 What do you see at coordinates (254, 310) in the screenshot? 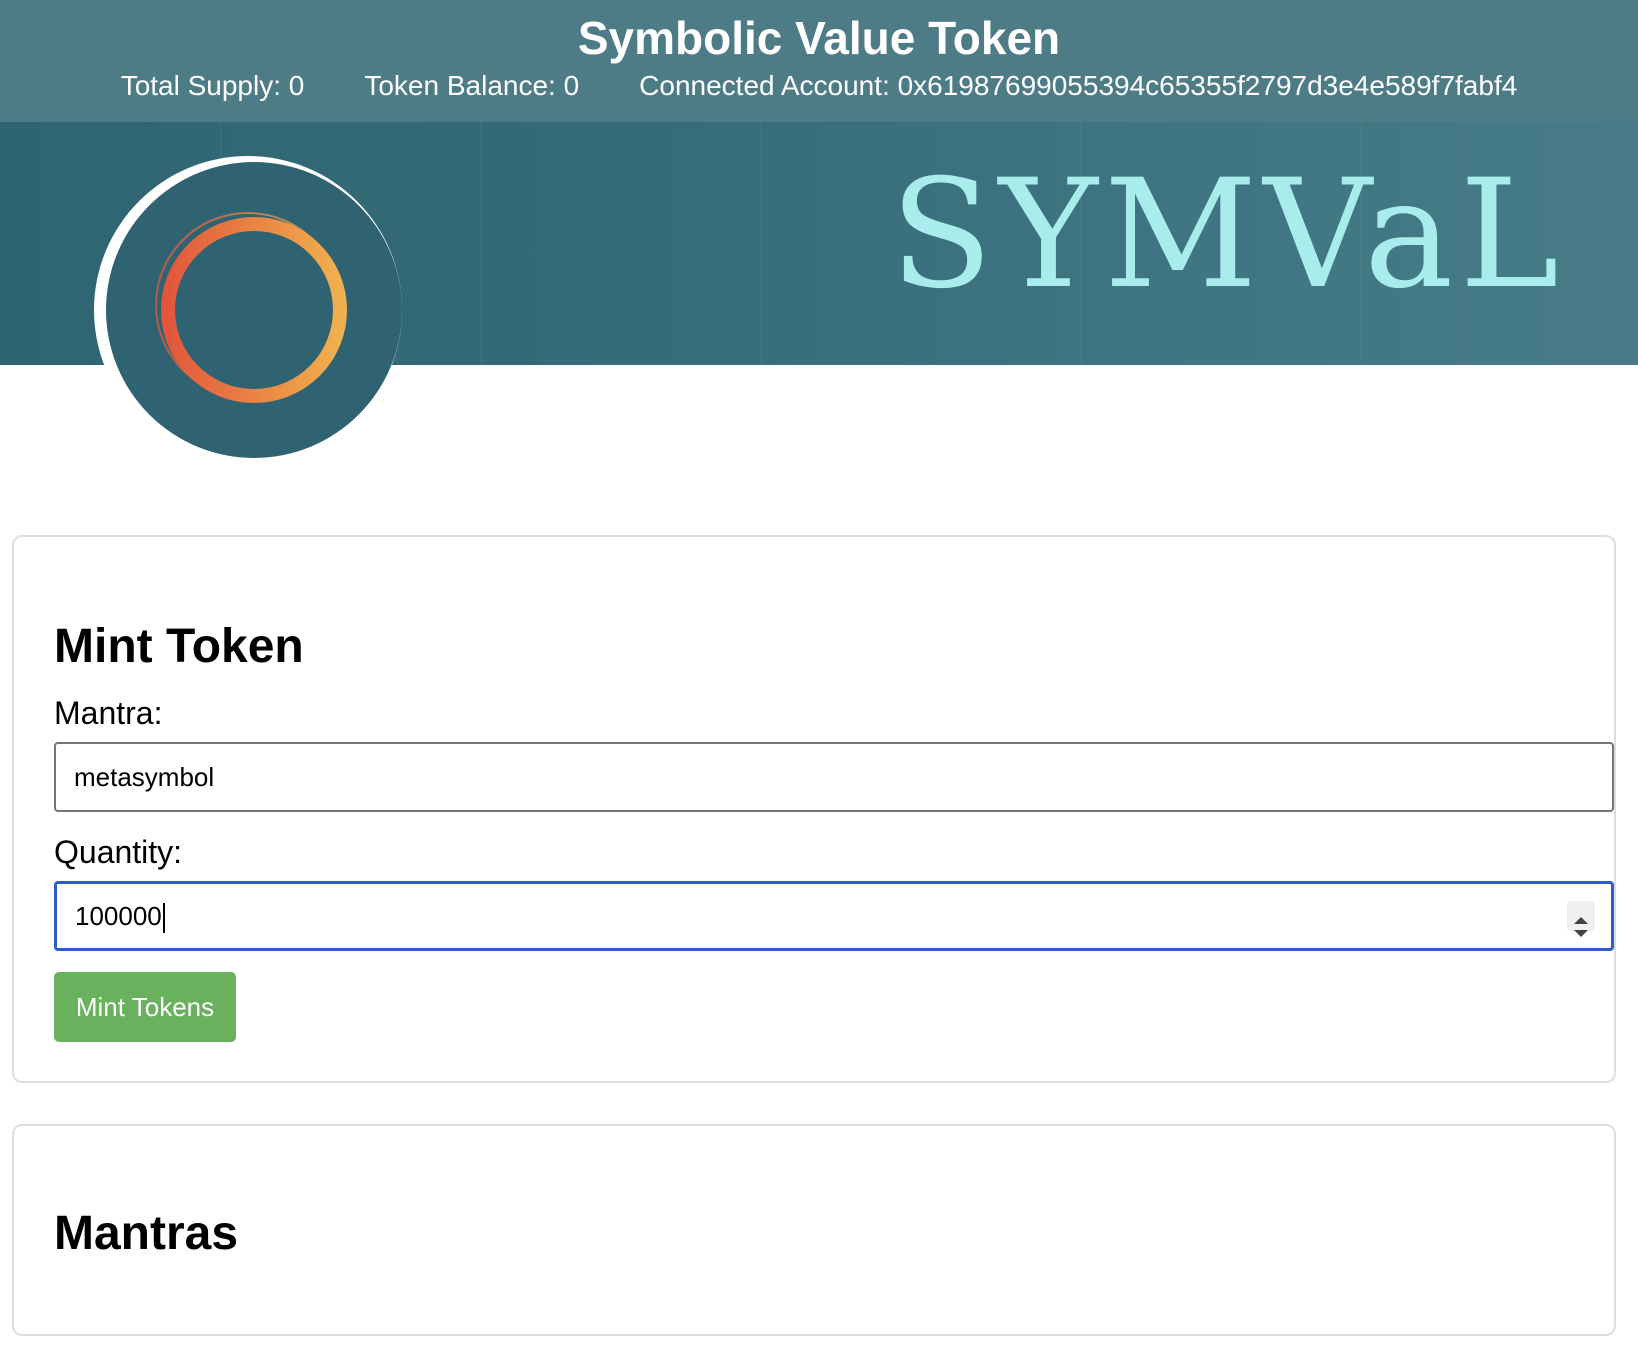
I see `ring-logo-icon` at bounding box center [254, 310].